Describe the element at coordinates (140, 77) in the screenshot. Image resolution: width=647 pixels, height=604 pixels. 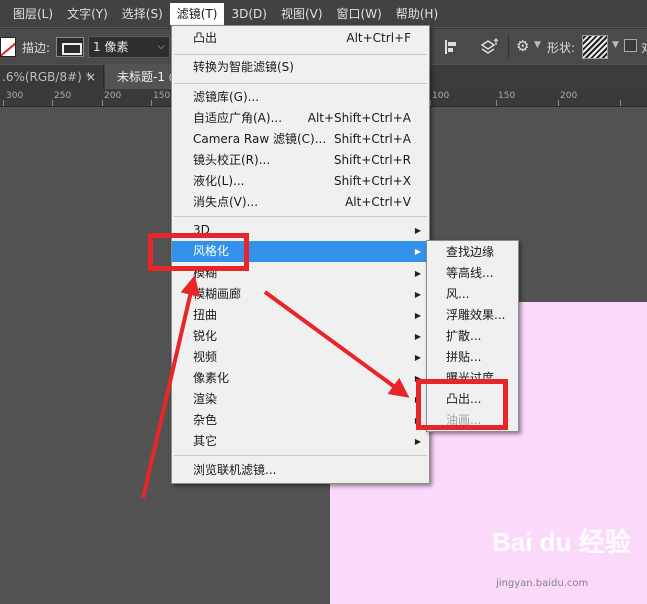
I see `tab-untitled-1: 未标题-1 @` at that location.